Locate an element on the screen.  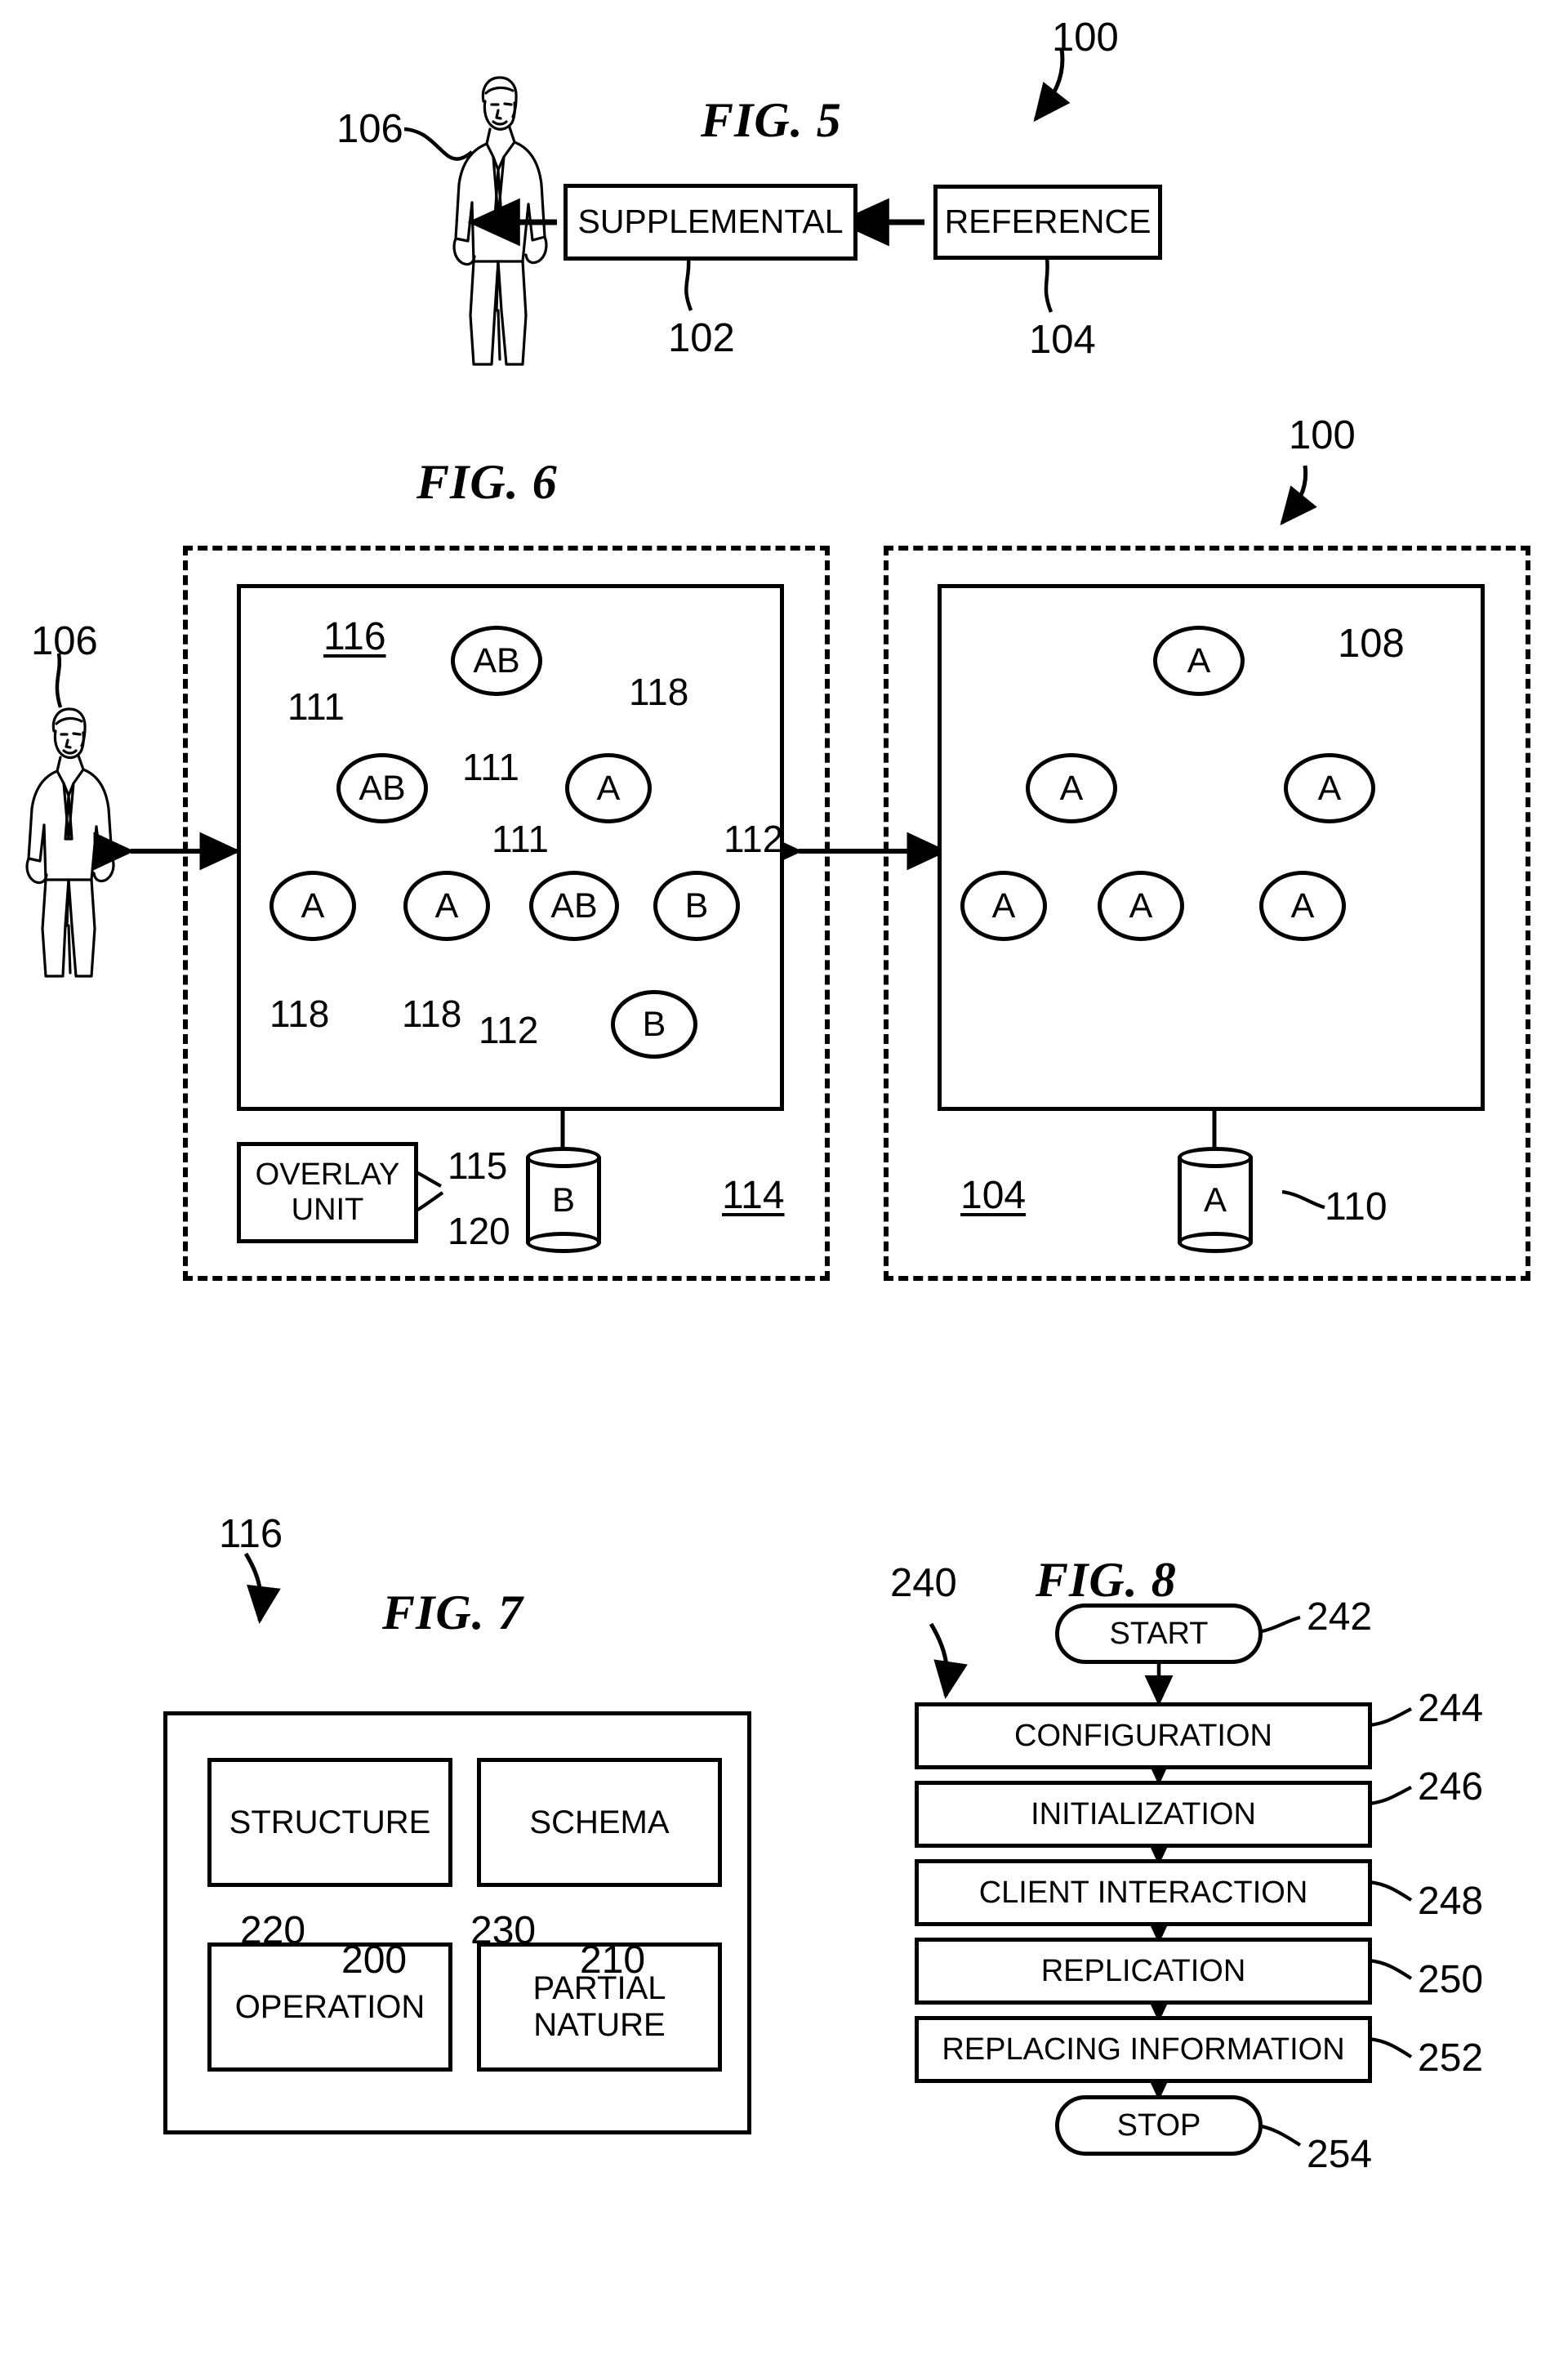
tree-node-root-left: AB is located at coordinates (496, 661).